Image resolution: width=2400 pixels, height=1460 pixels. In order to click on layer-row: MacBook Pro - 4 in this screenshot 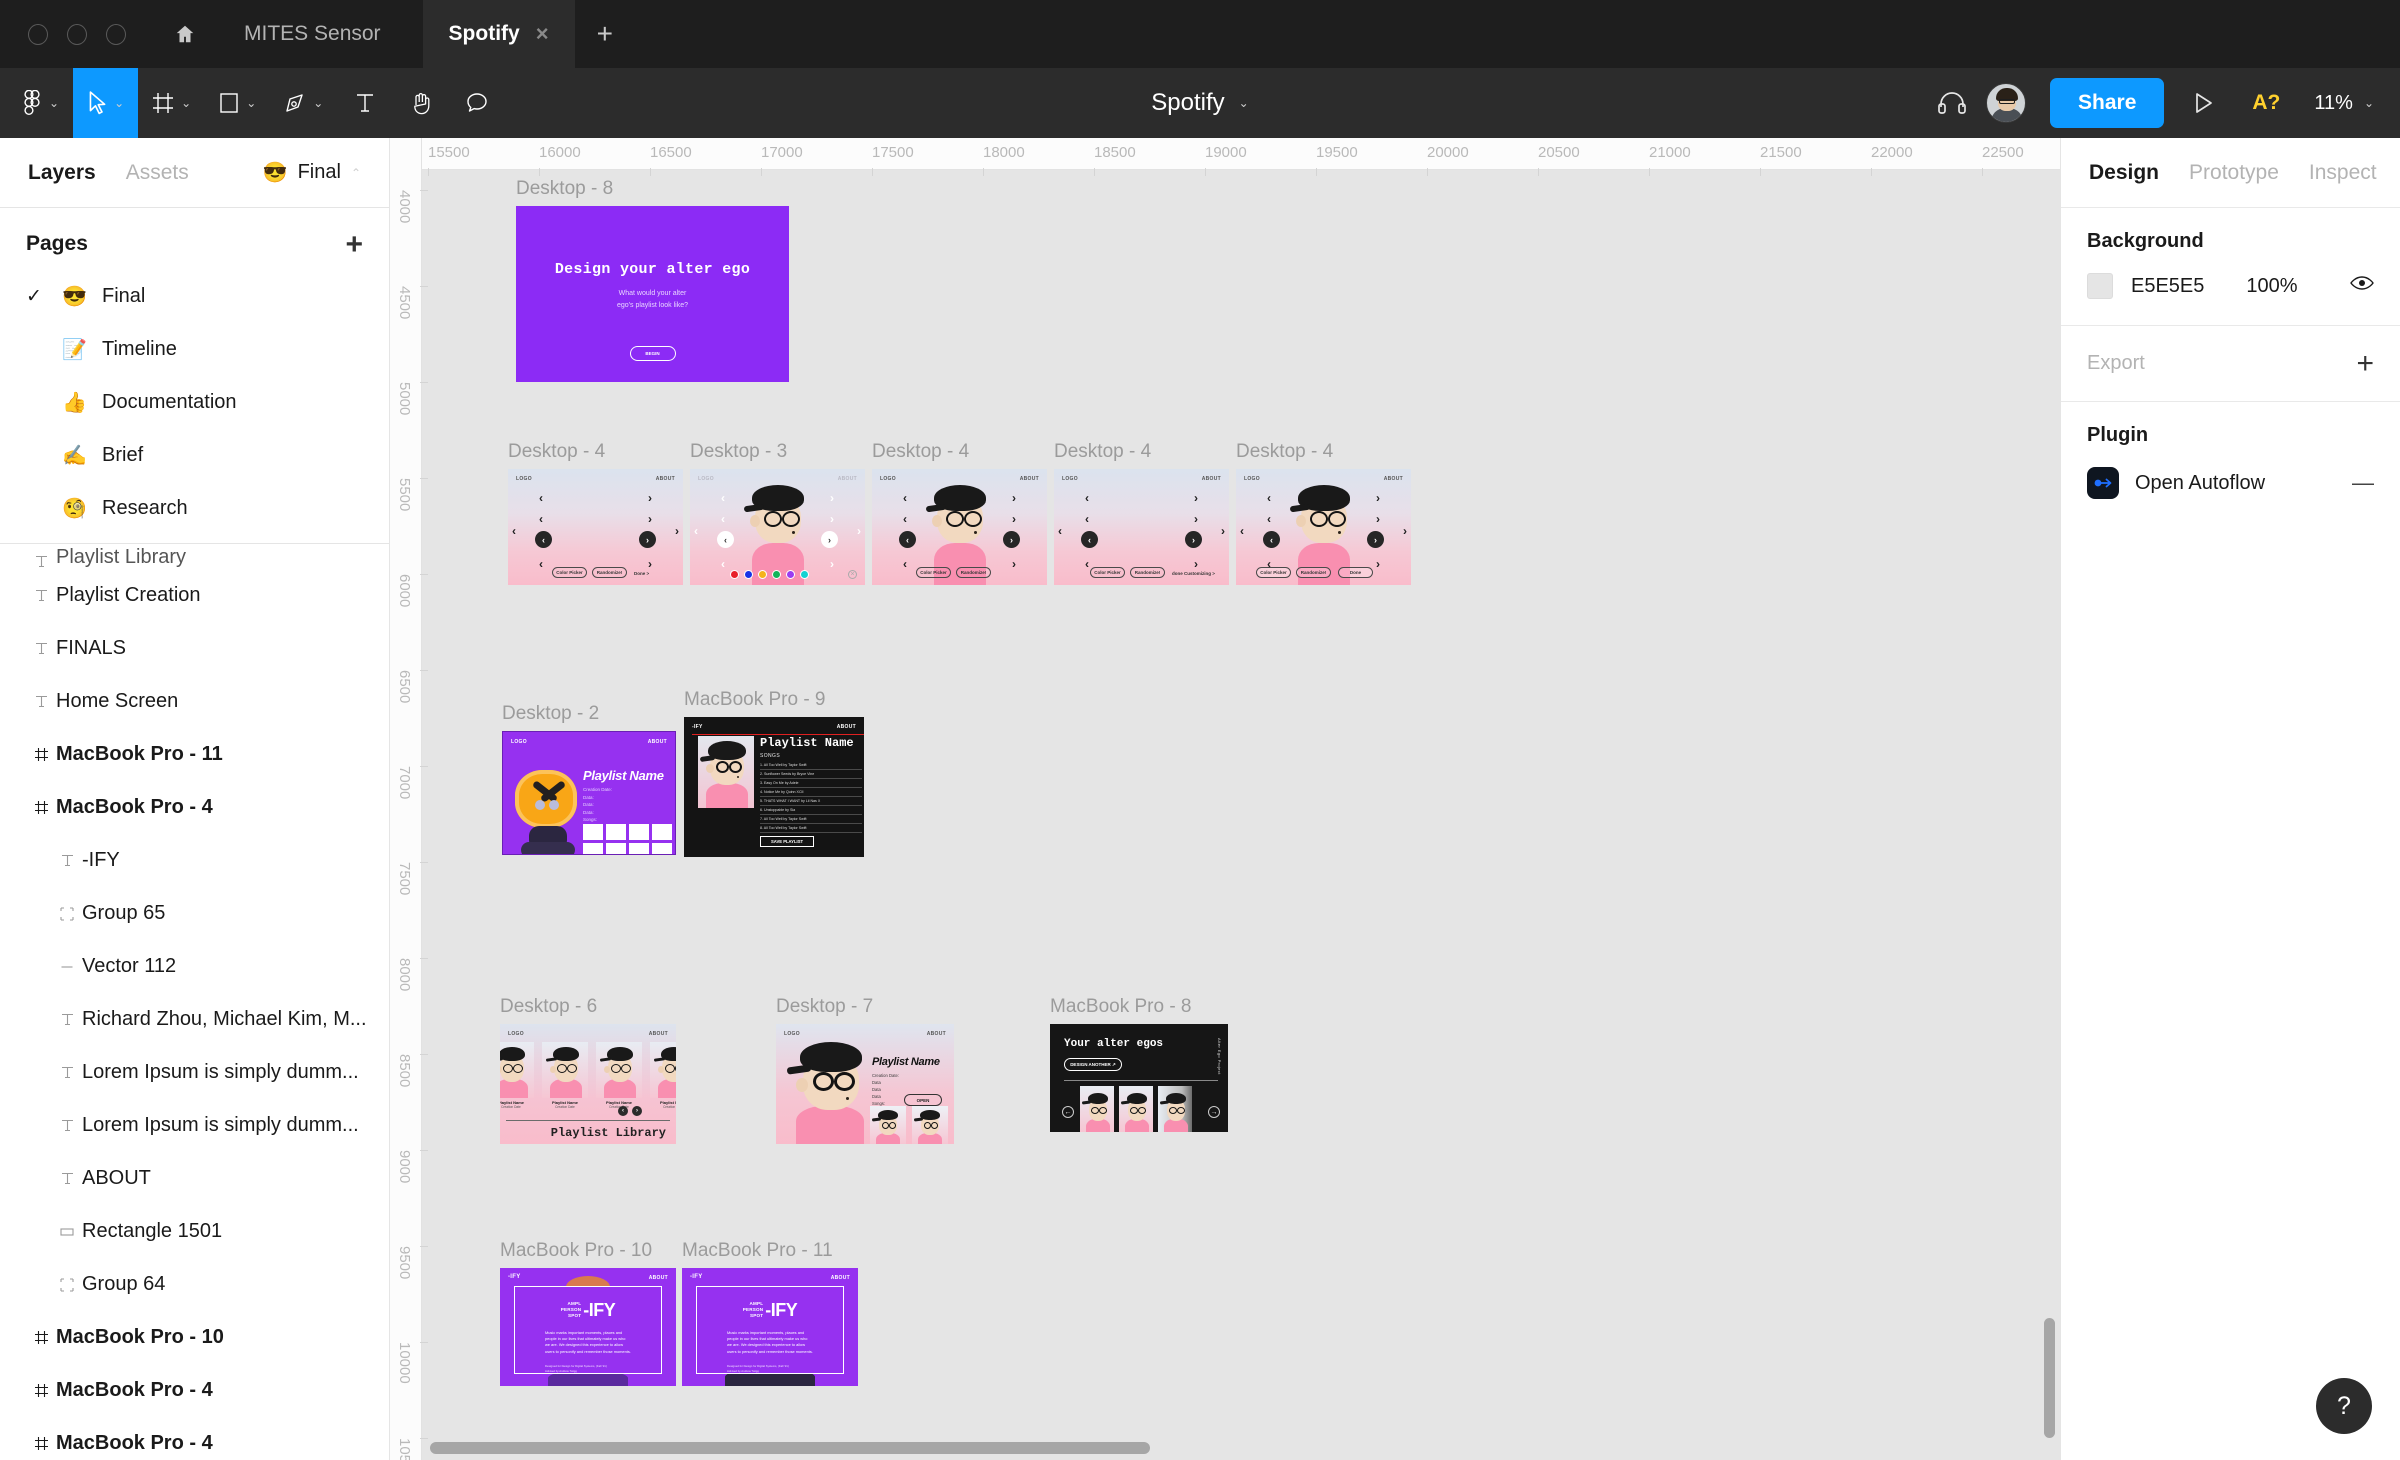, I will do `click(194, 1438)`.